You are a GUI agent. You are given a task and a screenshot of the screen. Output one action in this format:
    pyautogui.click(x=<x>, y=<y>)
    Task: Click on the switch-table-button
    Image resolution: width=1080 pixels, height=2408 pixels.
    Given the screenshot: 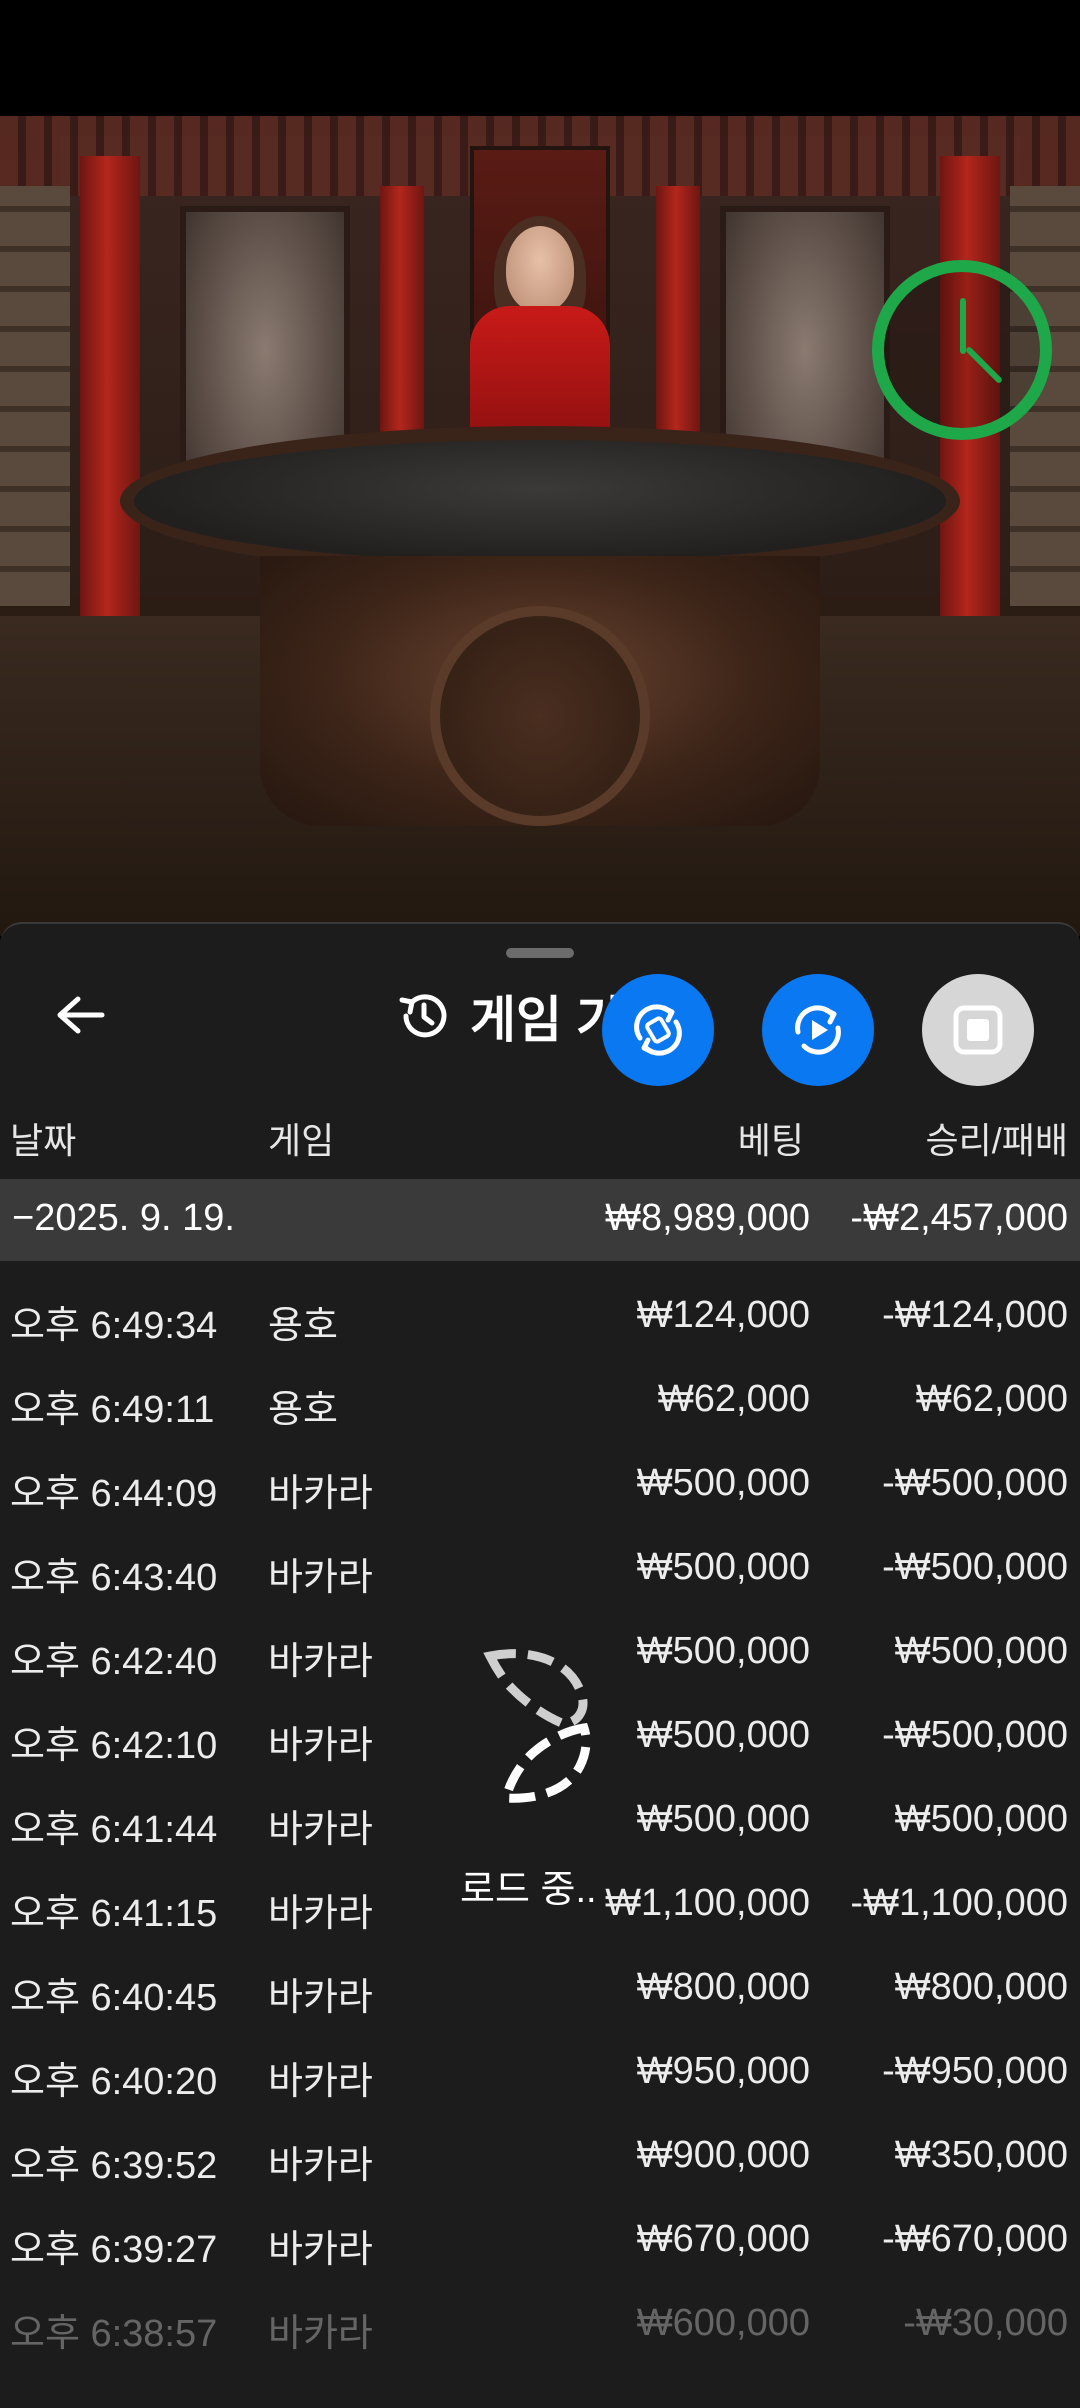 What is the action you would take?
    pyautogui.click(x=658, y=1030)
    